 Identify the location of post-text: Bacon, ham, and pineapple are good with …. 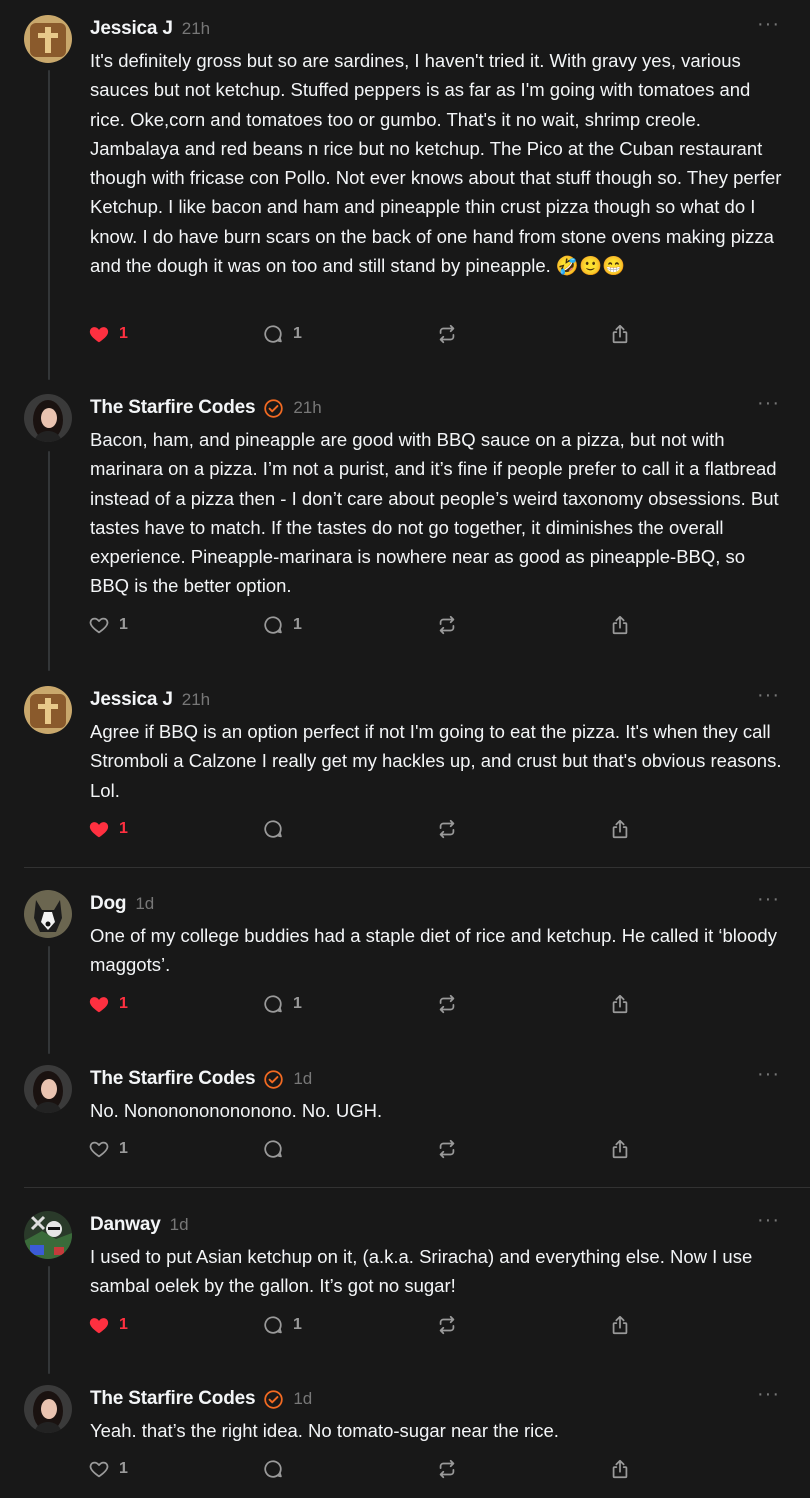
(437, 513).